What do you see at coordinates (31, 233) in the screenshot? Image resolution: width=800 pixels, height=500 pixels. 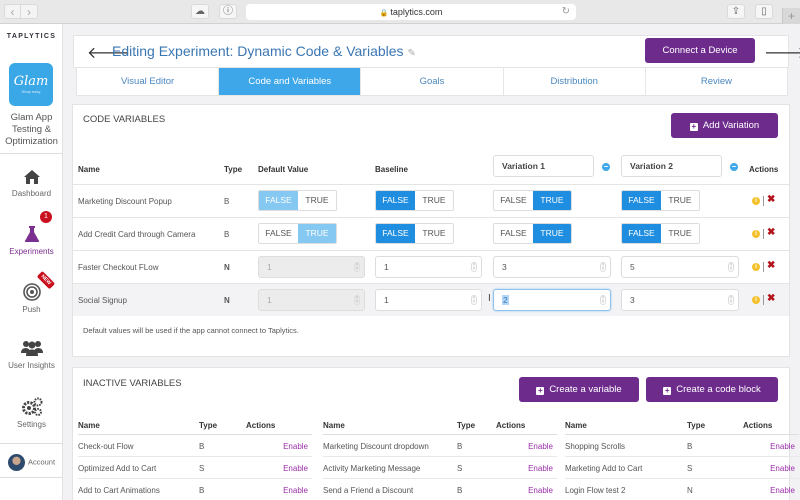 I see `sidebar-item-experiments: Experiments 1` at bounding box center [31, 233].